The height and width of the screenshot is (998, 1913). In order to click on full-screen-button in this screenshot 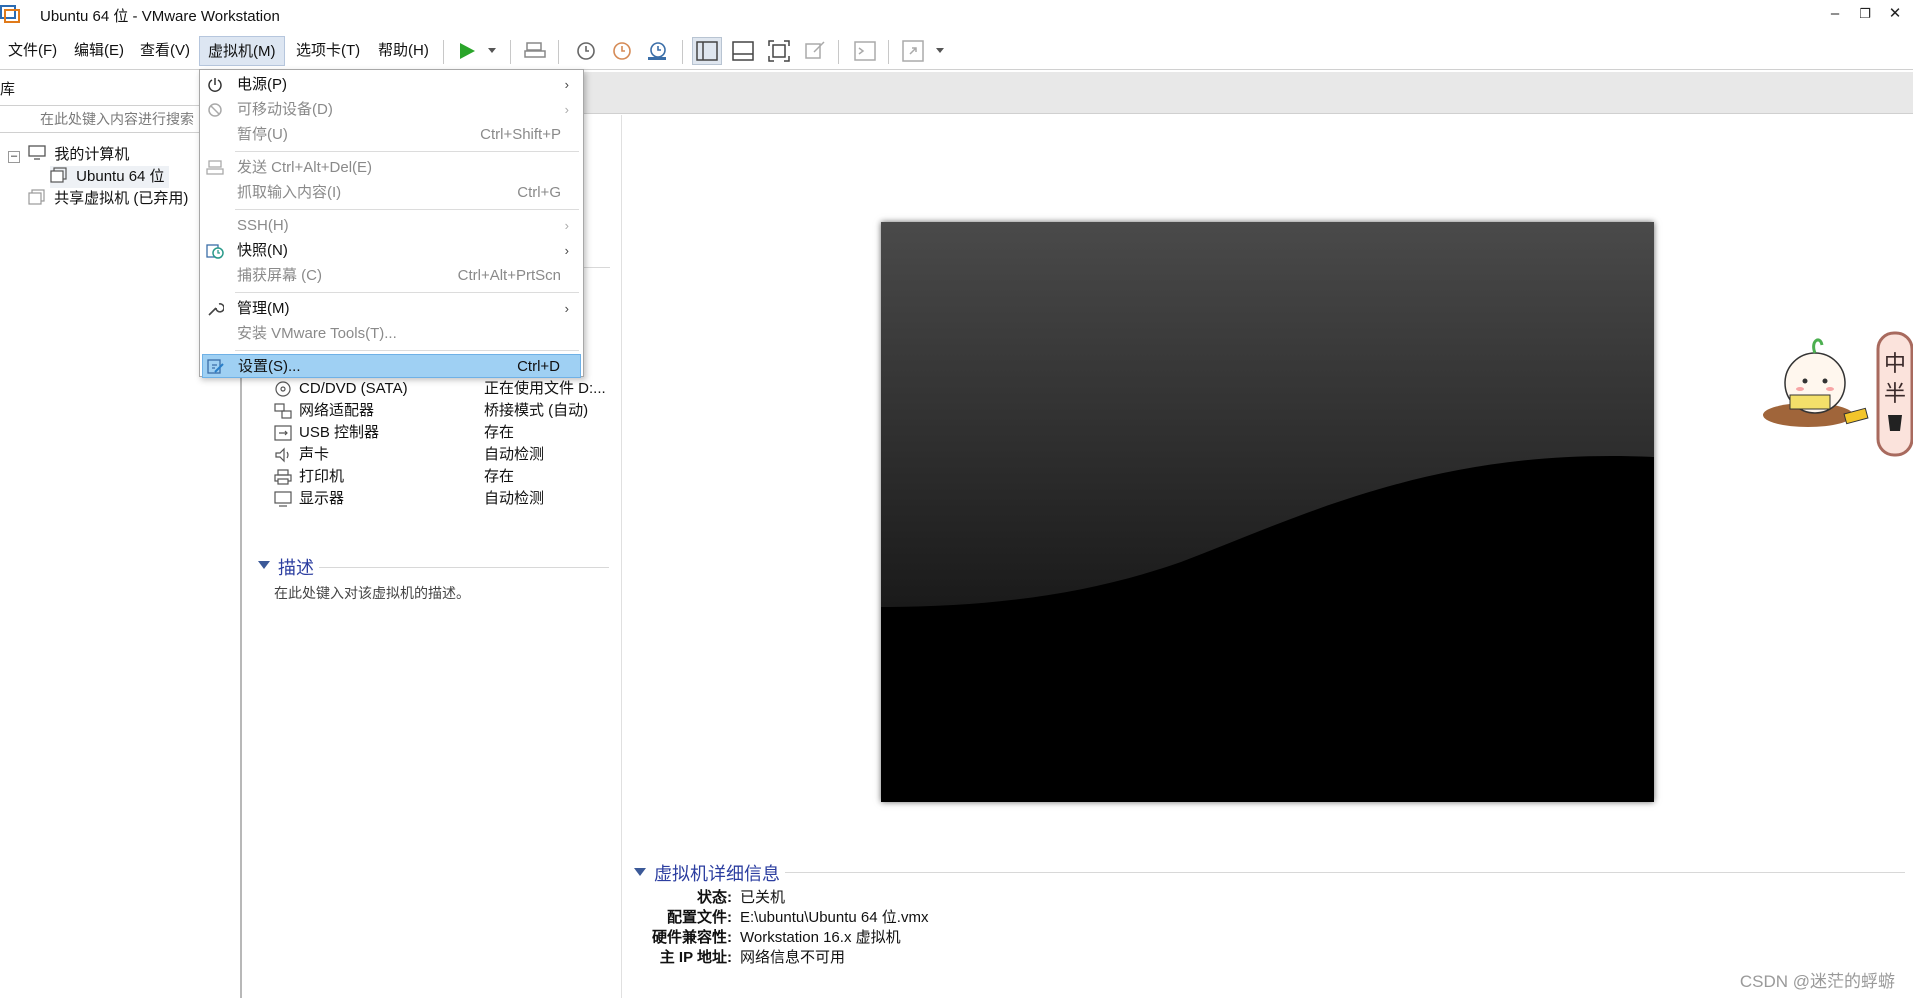, I will do `click(779, 51)`.